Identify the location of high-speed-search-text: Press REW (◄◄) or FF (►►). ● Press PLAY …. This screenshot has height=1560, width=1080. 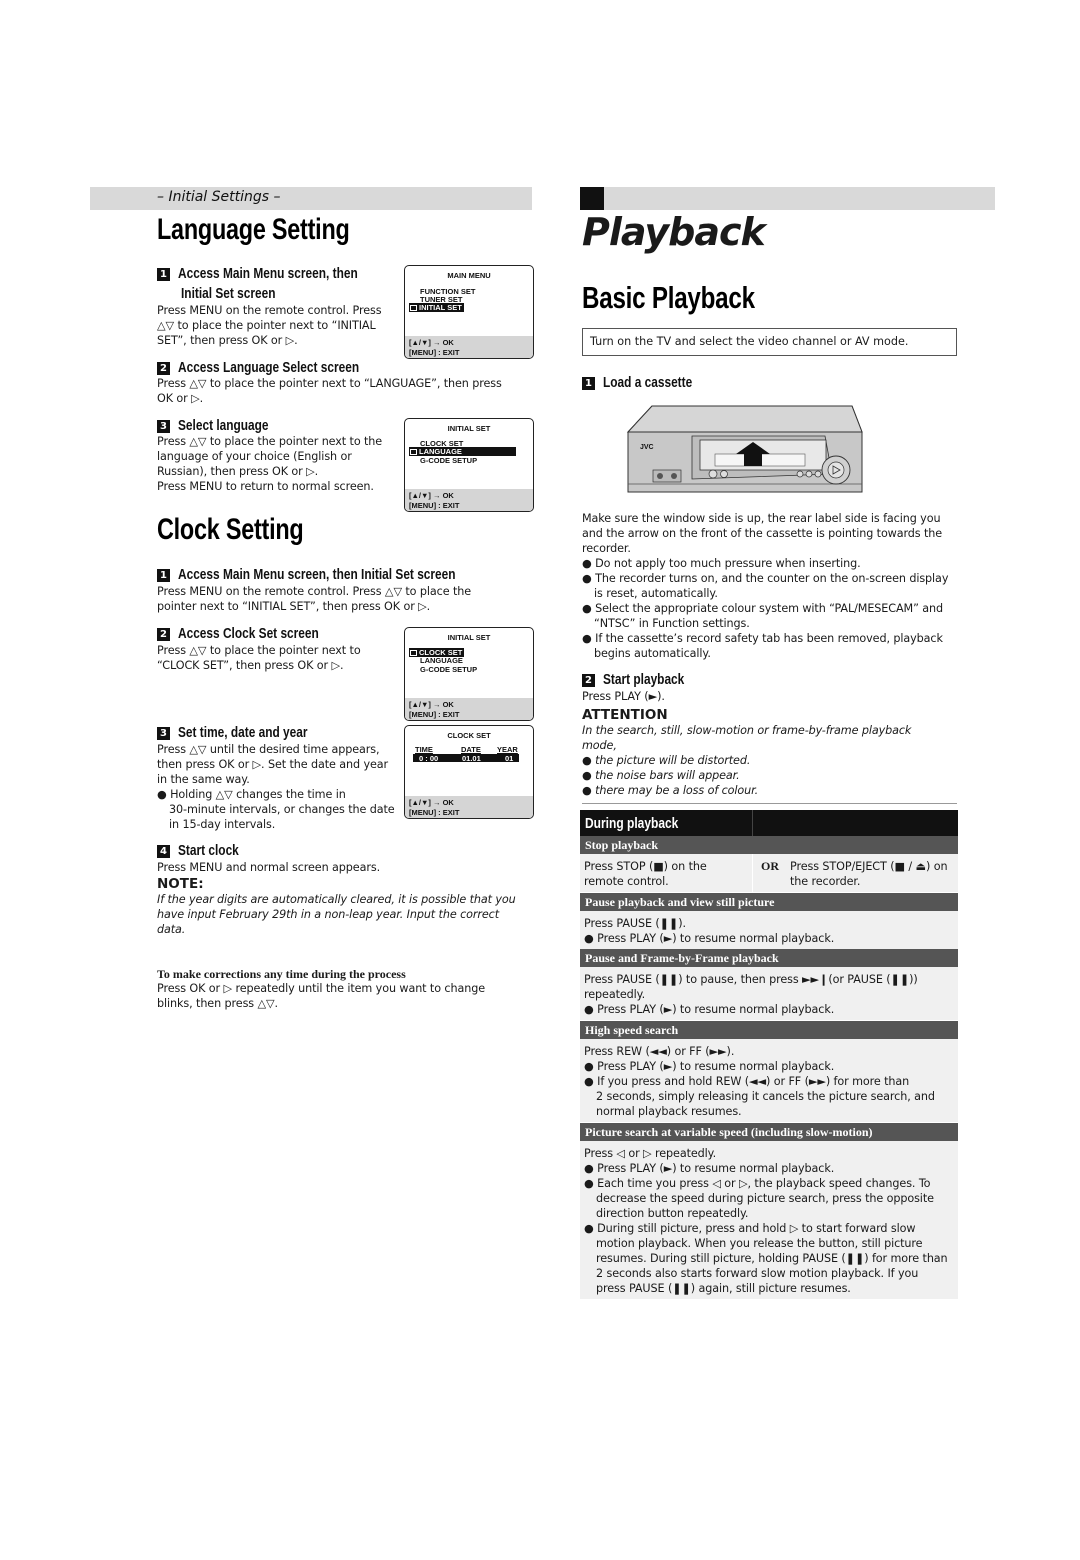
(759, 1081).